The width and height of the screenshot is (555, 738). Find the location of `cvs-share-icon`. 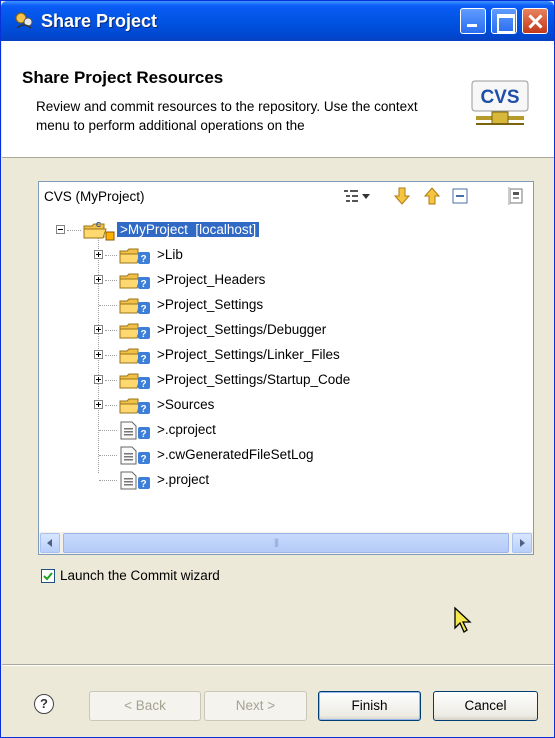

cvs-share-icon is located at coordinates (24, 20).